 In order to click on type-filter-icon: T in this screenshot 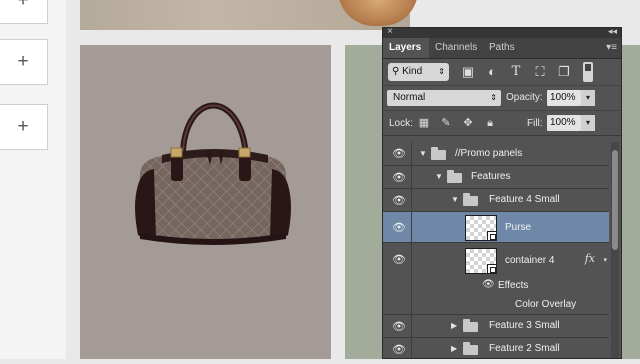, I will do `click(516, 72)`.